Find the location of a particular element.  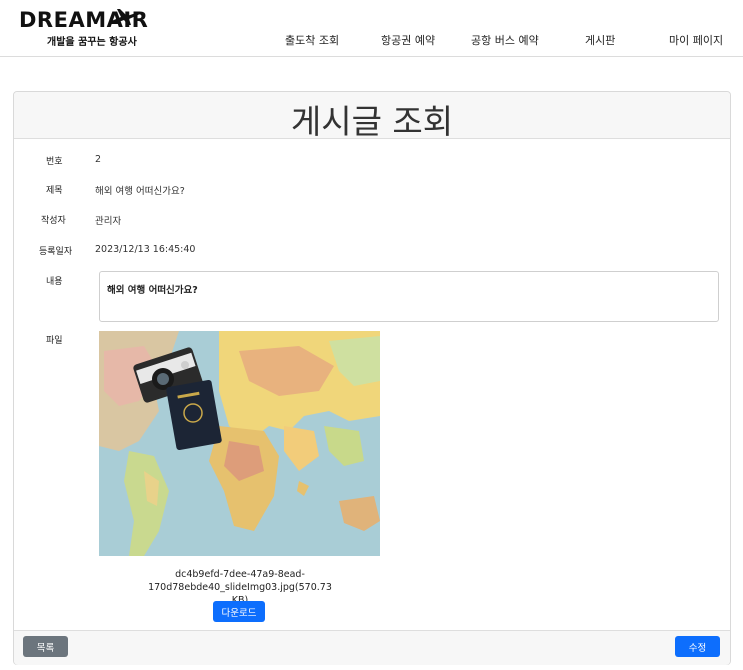

card-header: 게시글 조회 is located at coordinates (372, 116).